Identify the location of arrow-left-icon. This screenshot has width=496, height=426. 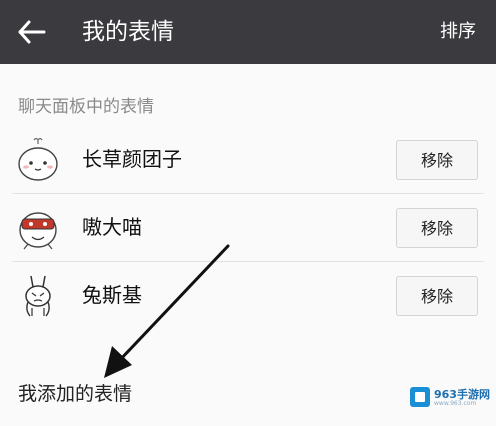
(32, 32).